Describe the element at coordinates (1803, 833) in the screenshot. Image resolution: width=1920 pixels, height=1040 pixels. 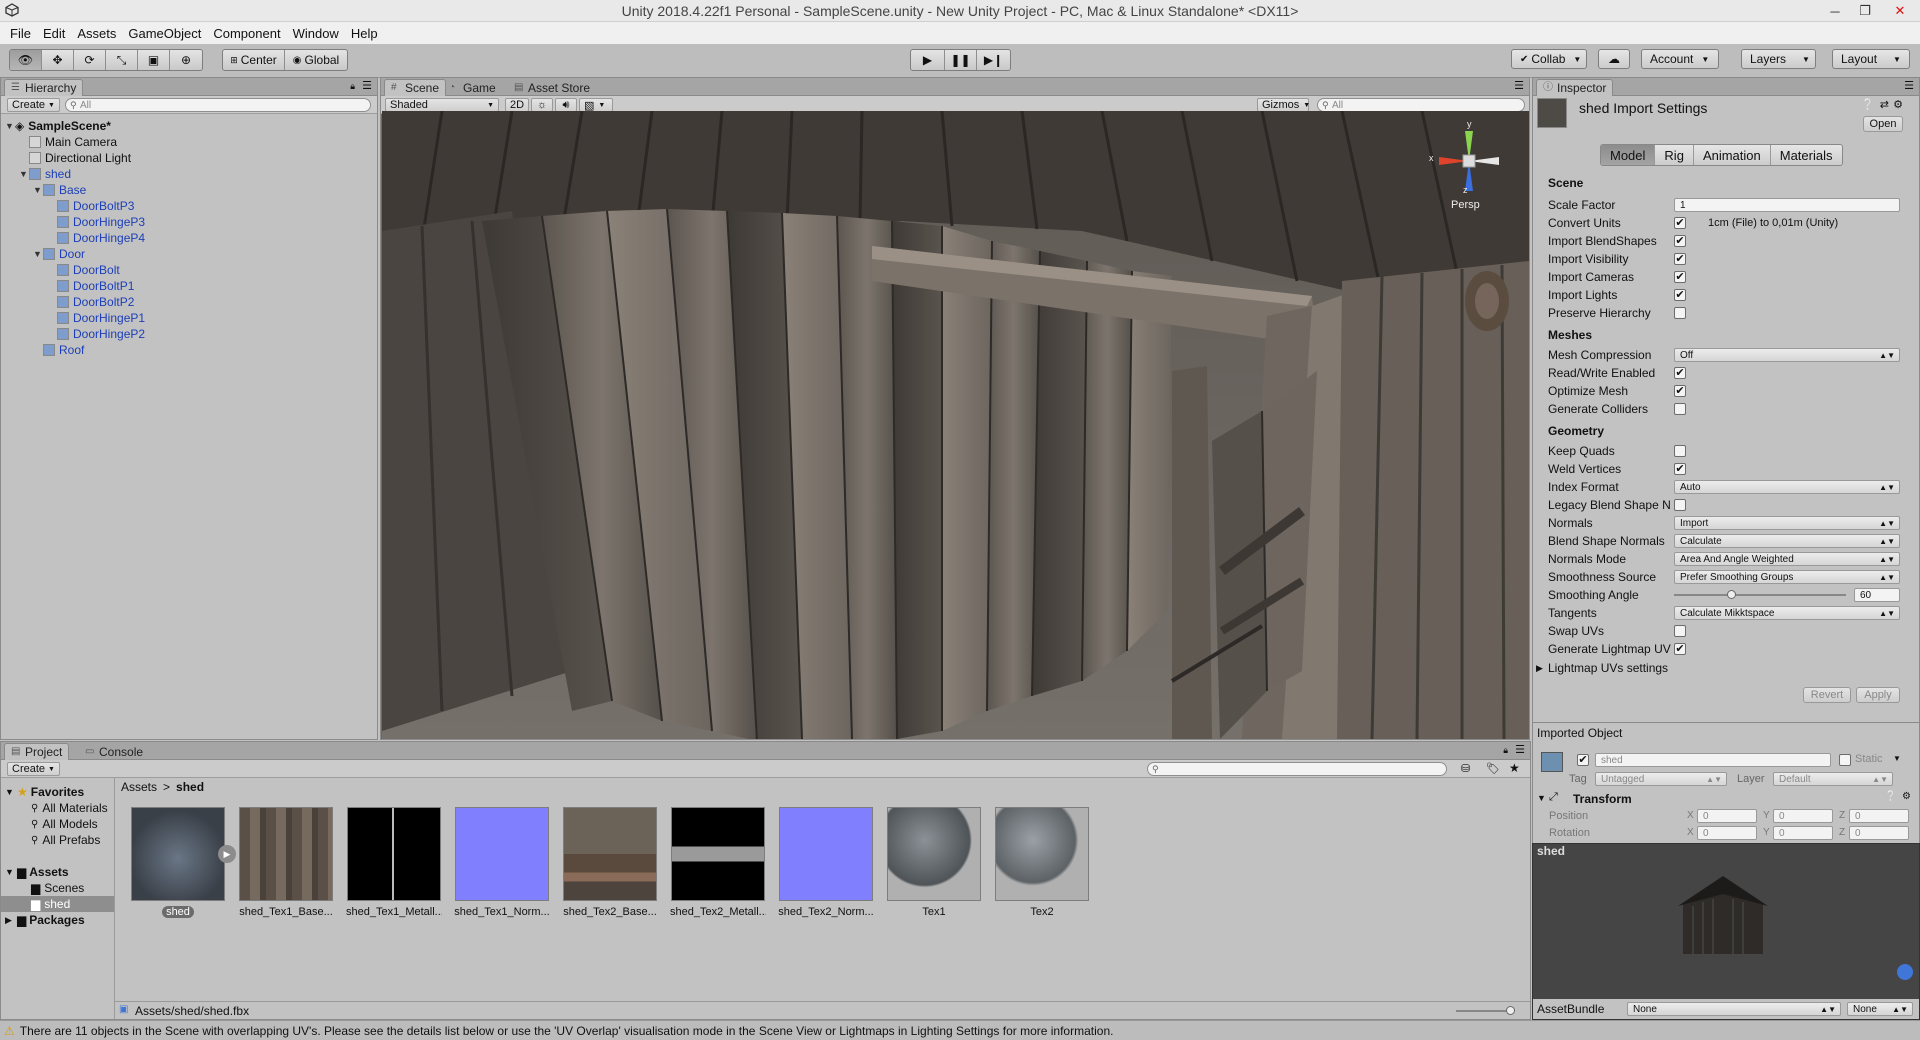
I see `rotation-y-field: 0` at that location.